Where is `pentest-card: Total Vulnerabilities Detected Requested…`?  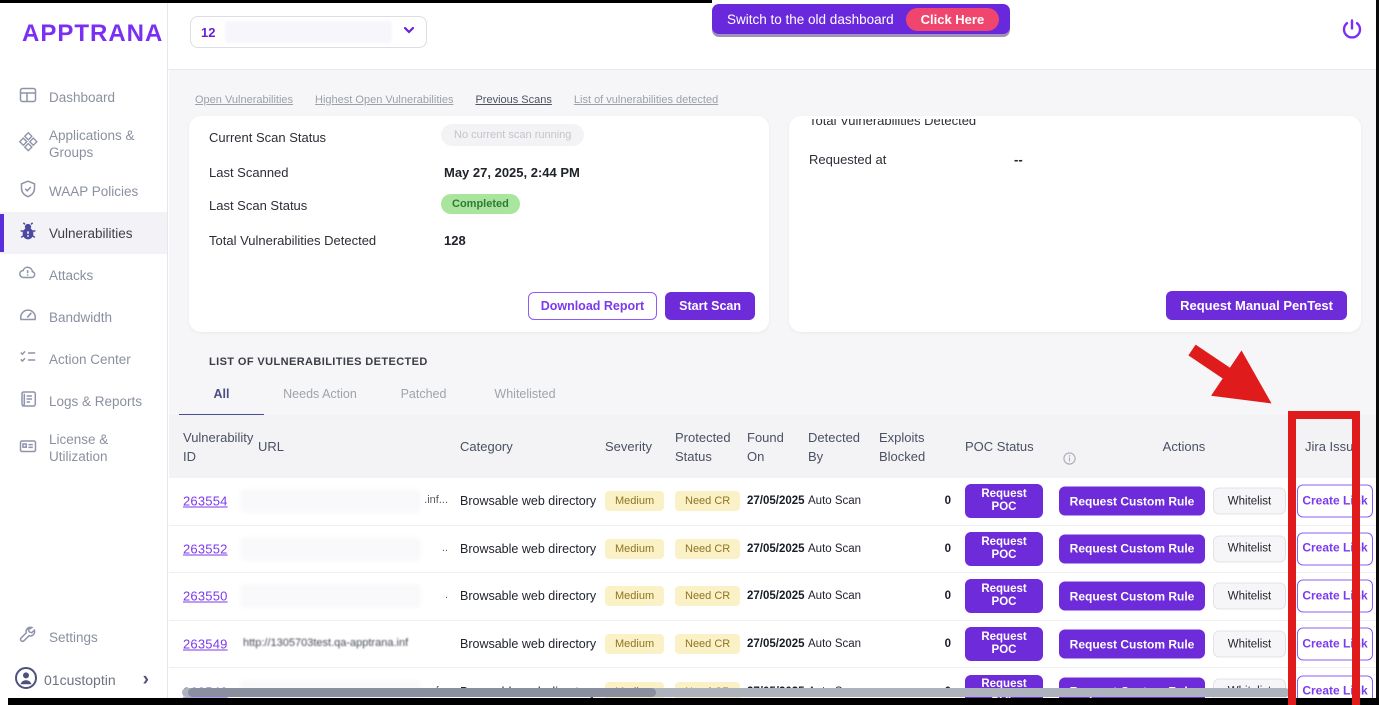 pentest-card: Total Vulnerabilities Detected Requested… is located at coordinates (1075, 224).